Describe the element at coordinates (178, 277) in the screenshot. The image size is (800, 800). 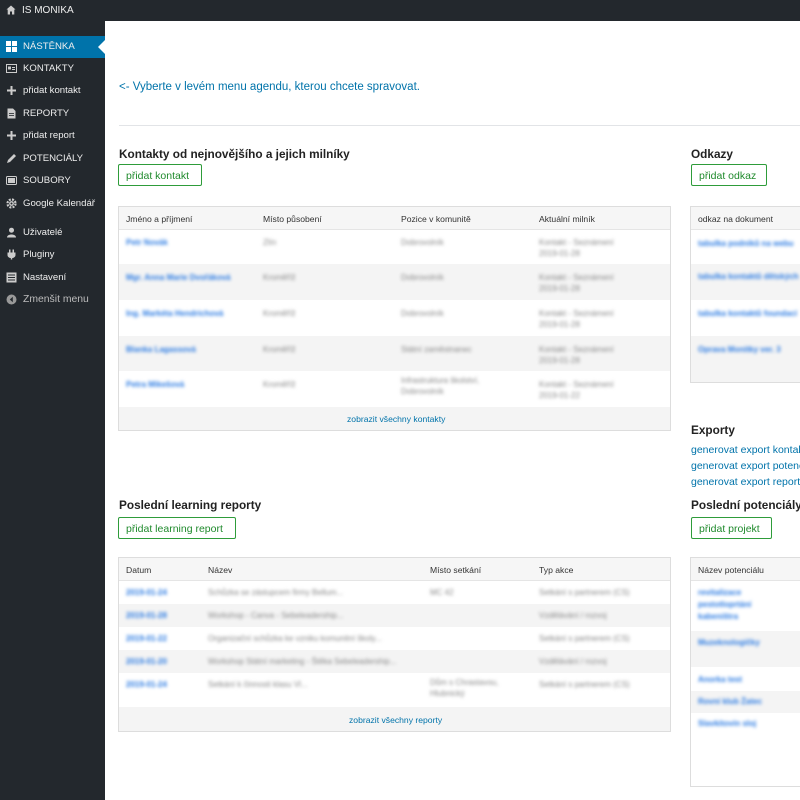
I see `contact-name-link: Mgr. Anna Marie Dvořáková` at that location.